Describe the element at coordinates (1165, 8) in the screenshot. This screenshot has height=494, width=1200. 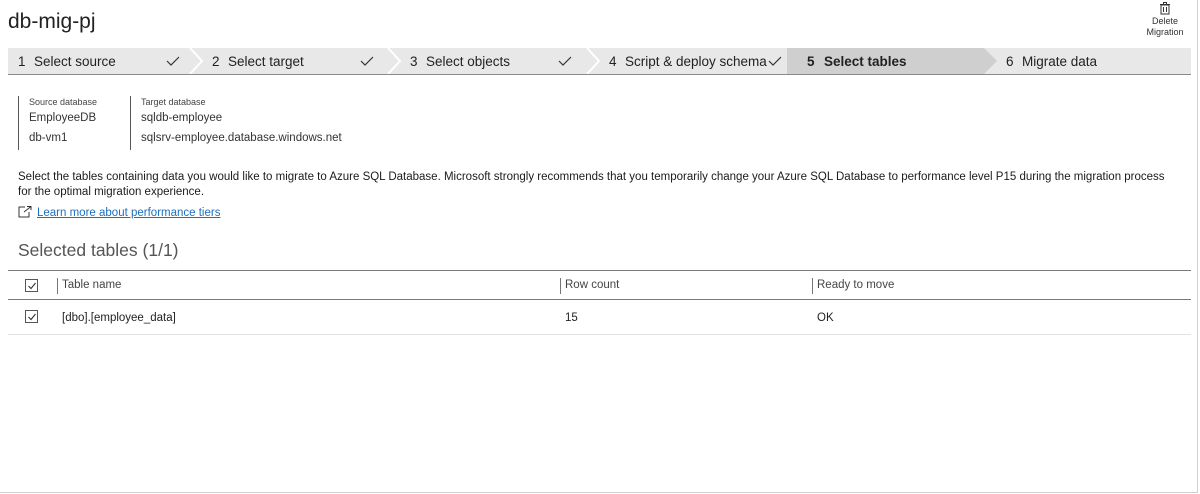
I see `trash-icon` at that location.